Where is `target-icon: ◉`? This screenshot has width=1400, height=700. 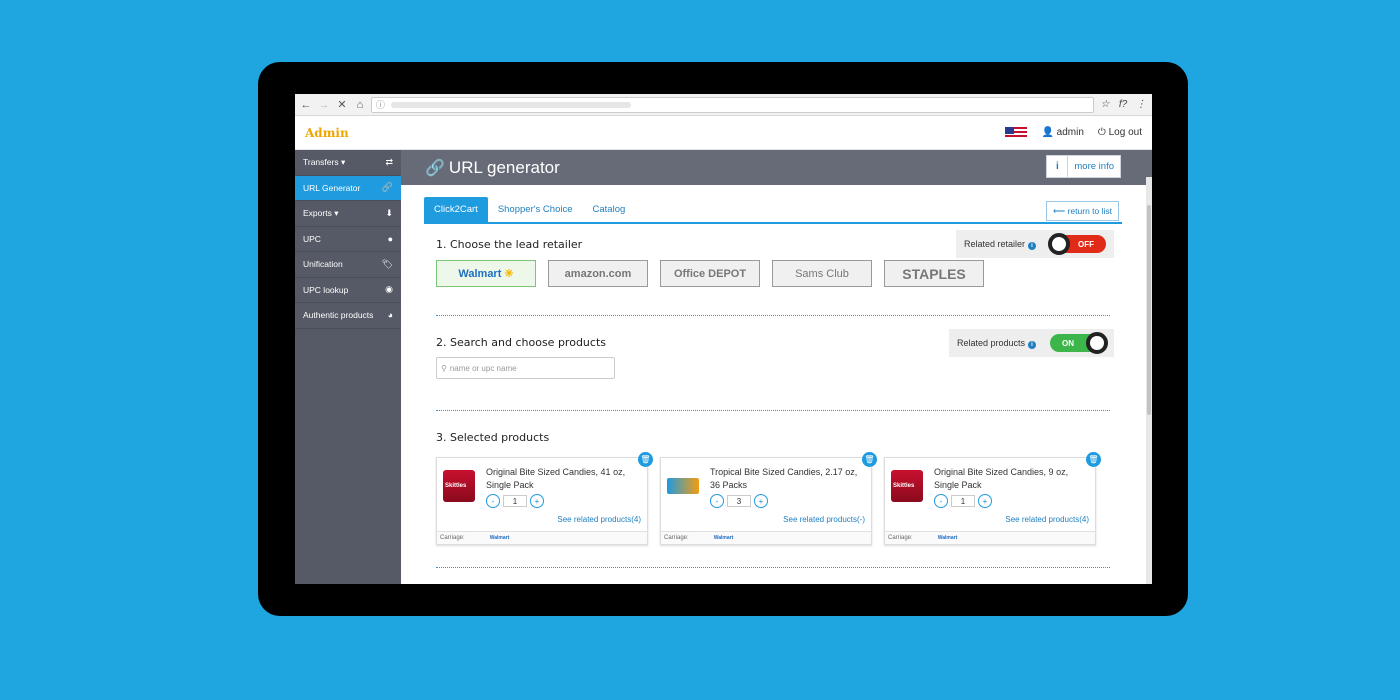 target-icon: ◉ is located at coordinates (389, 289).